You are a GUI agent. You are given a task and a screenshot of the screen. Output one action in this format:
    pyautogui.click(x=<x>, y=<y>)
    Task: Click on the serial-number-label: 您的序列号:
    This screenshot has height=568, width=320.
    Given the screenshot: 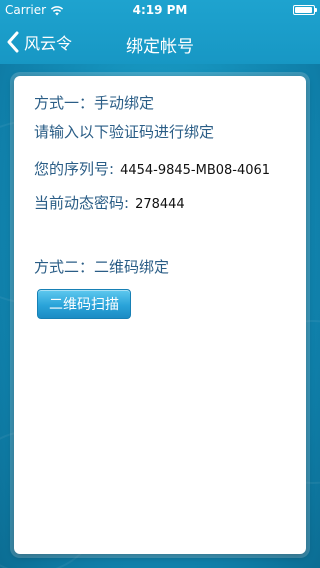 What is the action you would take?
    pyautogui.click(x=74, y=169)
    